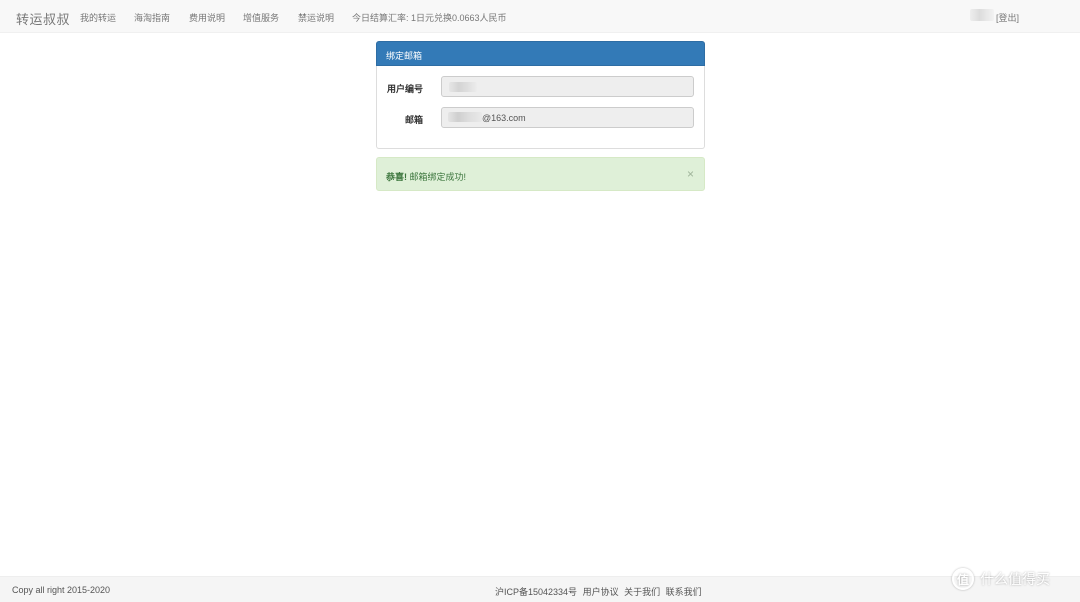  Describe the element at coordinates (429, 18) in the screenshot. I see `exchange-rate-text: 今日结算汇率: 1日元兑换0.0663人民币` at that location.